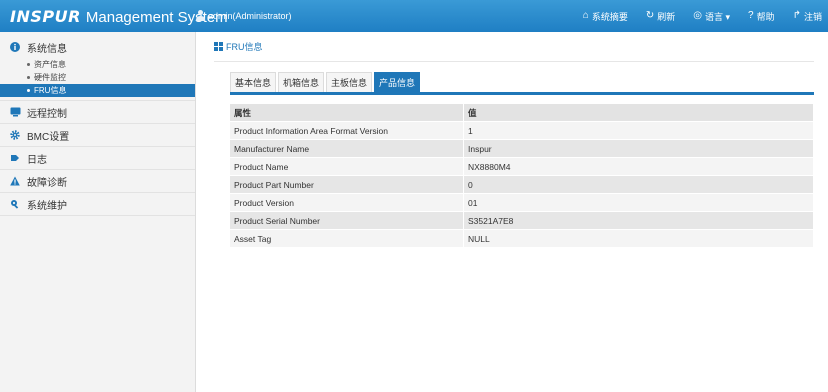 The width and height of the screenshot is (828, 392). I want to click on column-header-value: 值, so click(638, 112).